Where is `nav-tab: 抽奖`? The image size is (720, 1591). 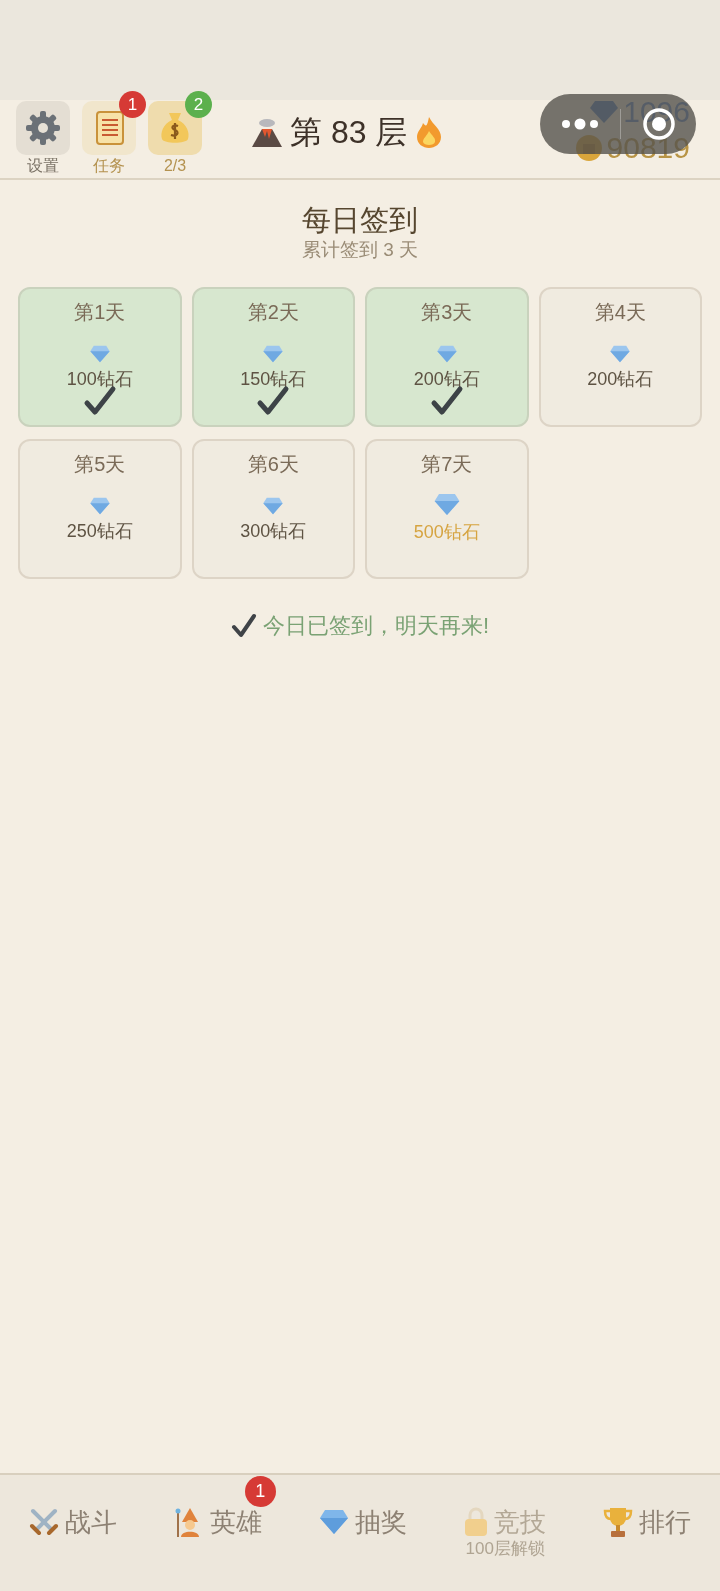
nav-tab: 抽奖 is located at coordinates (362, 1522).